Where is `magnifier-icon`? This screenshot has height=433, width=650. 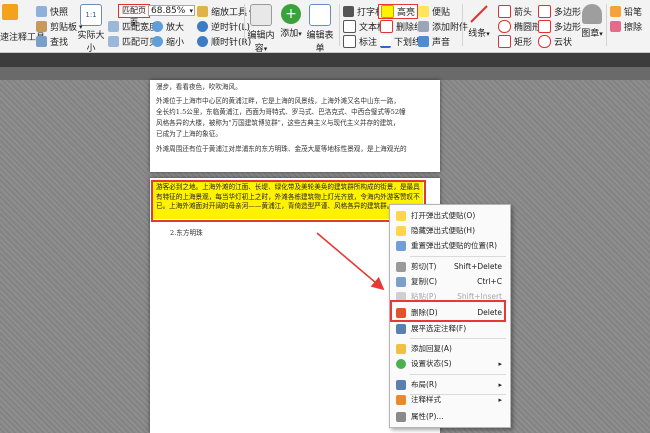 magnifier-icon is located at coordinates (202, 11).